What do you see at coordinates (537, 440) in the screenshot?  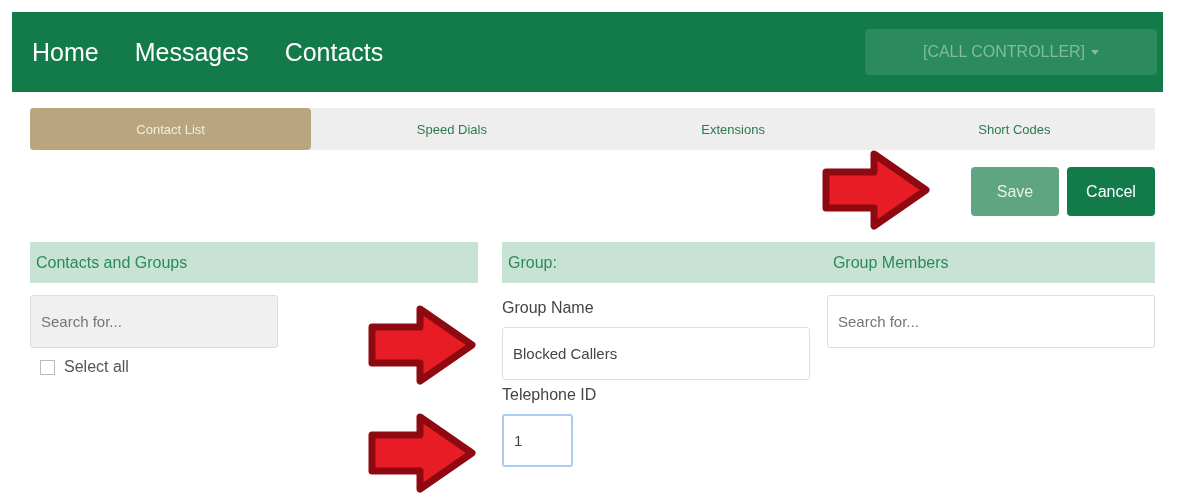 I see `input-field: 1` at bounding box center [537, 440].